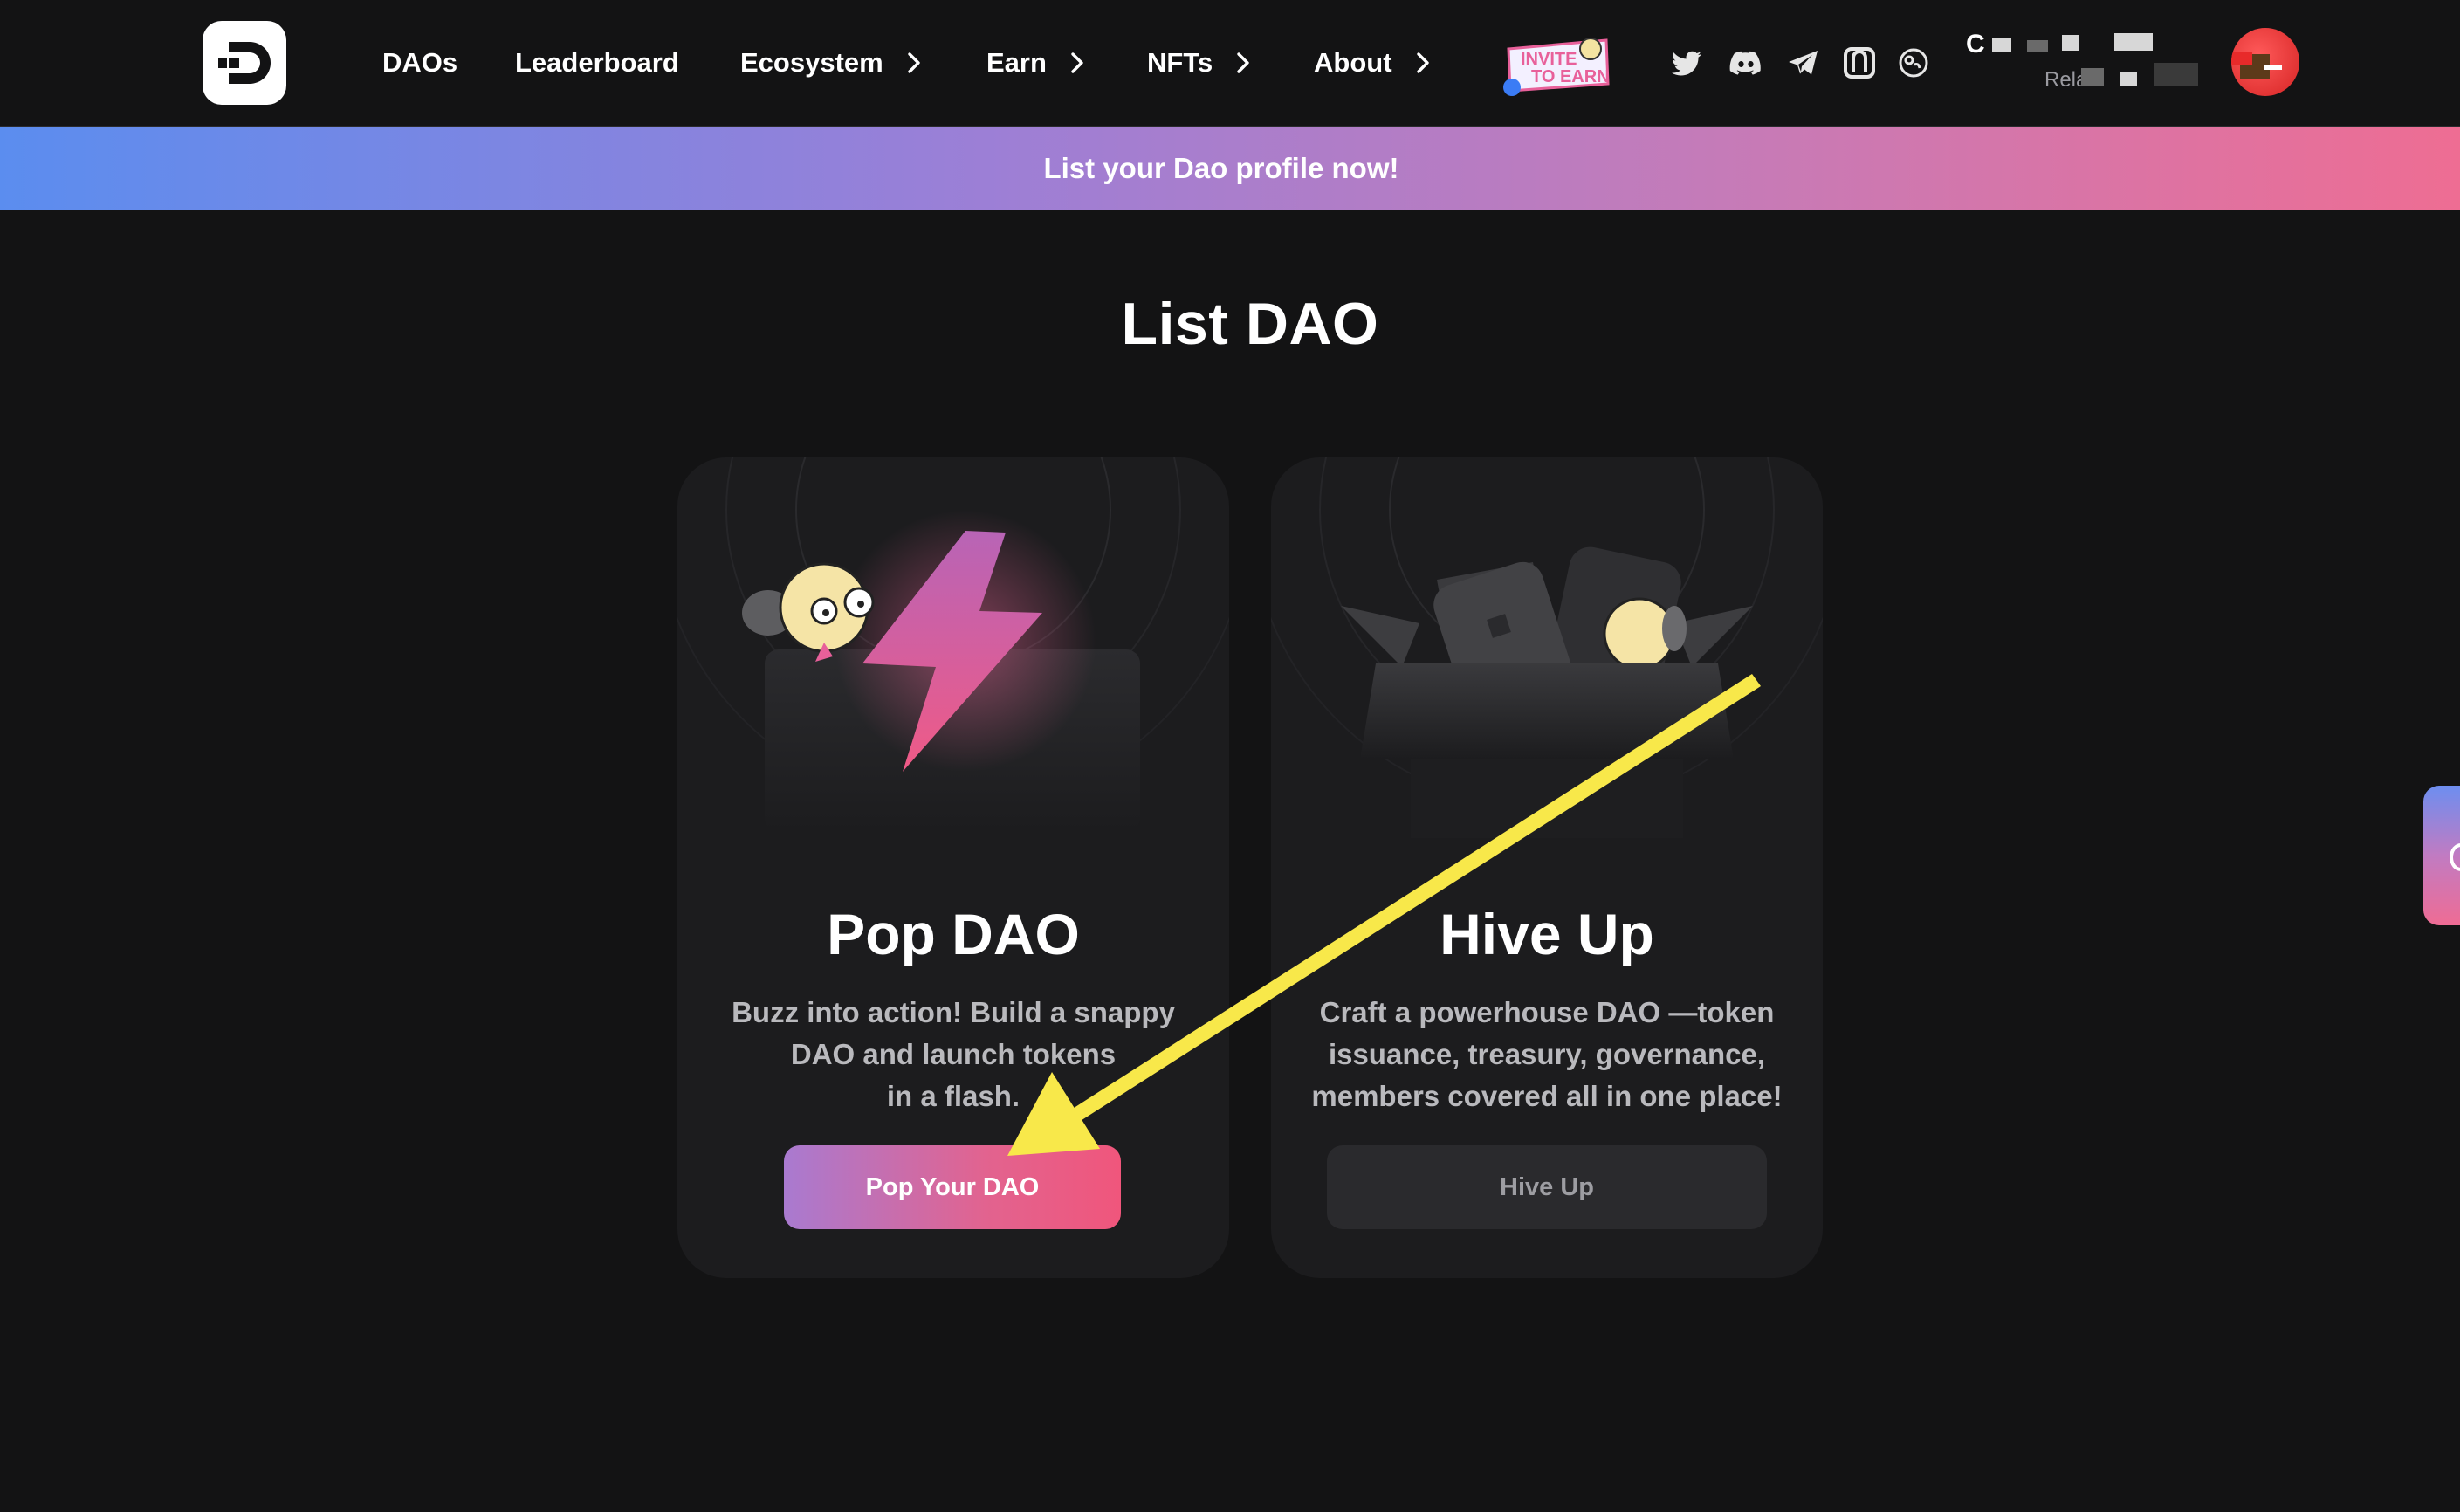 Image resolution: width=2460 pixels, height=1512 pixels. I want to click on telegram-icon, so click(1803, 62).